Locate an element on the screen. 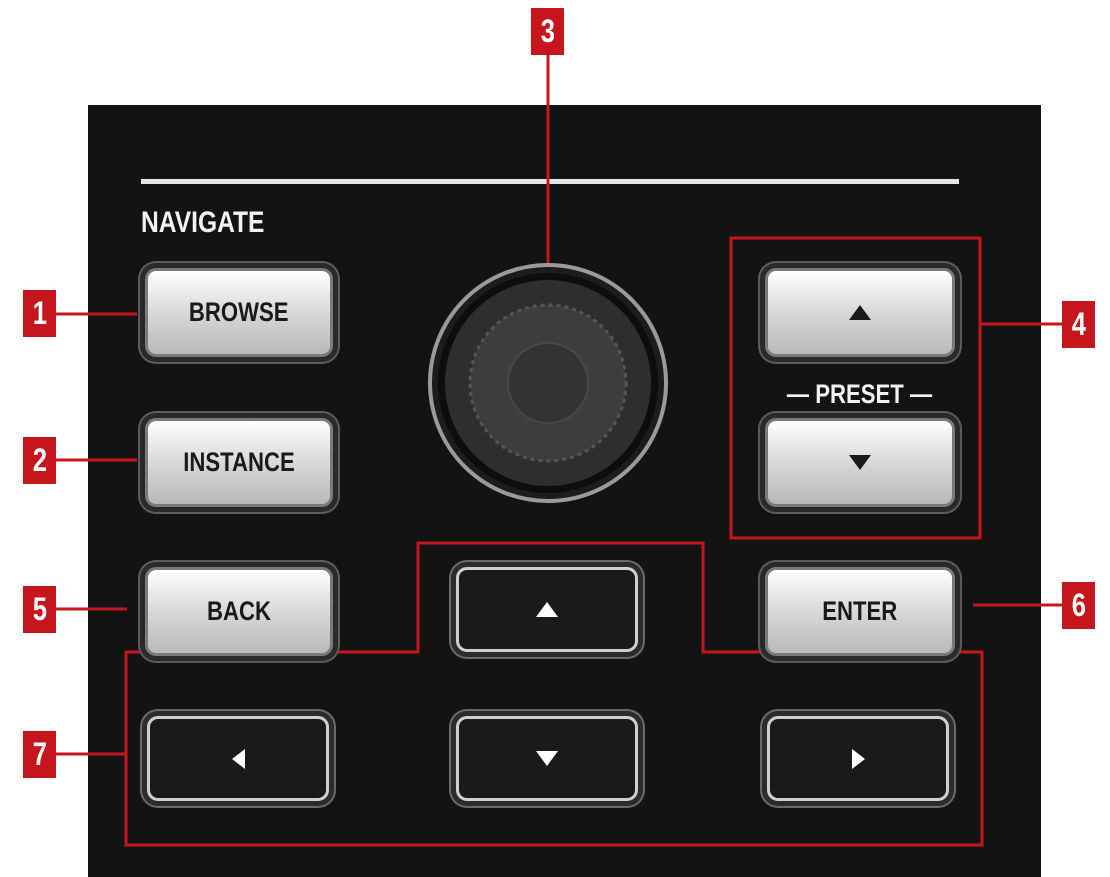 The width and height of the screenshot is (1110, 877). navigate-encoder-knob is located at coordinates (548, 383).